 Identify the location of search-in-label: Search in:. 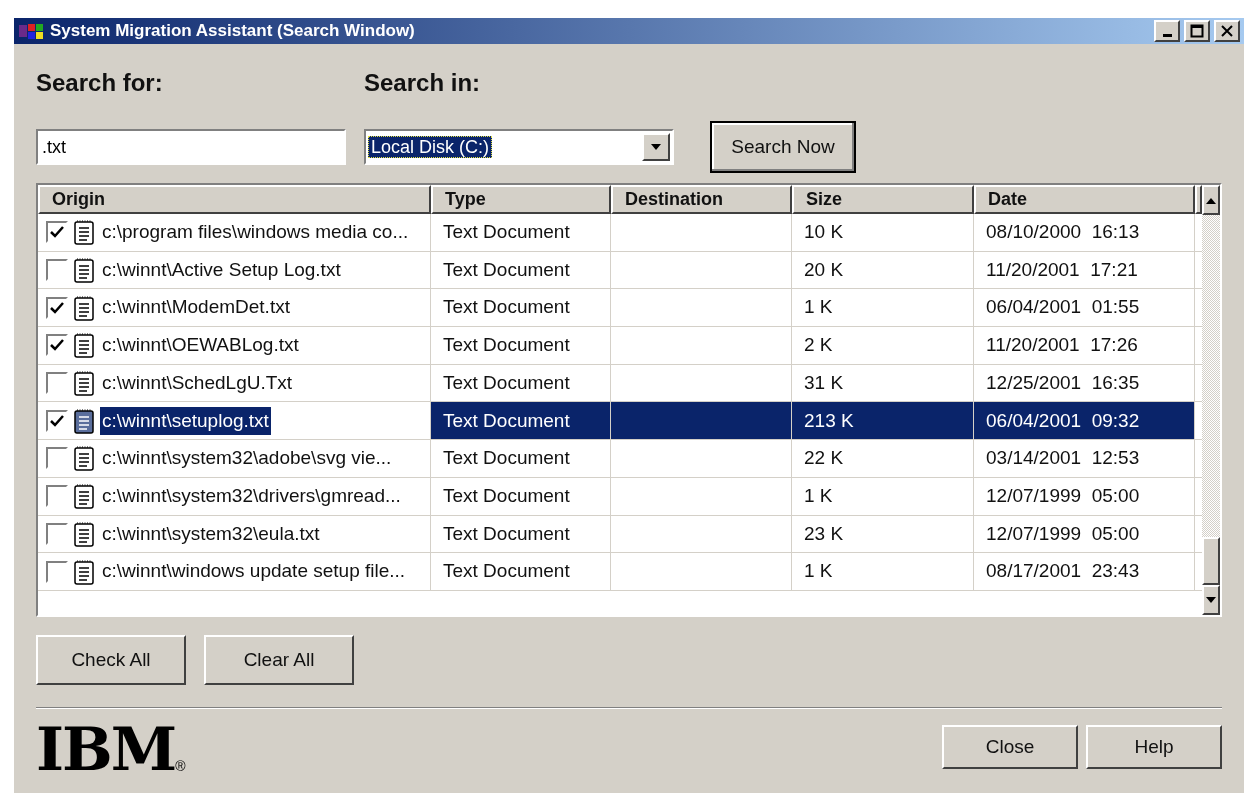
(422, 83).